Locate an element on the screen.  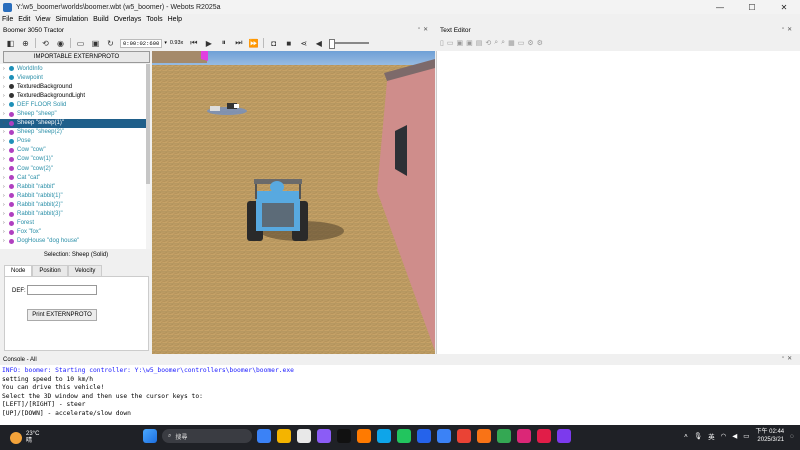
ime-indicator: 英 is located at coordinates (711, 436).